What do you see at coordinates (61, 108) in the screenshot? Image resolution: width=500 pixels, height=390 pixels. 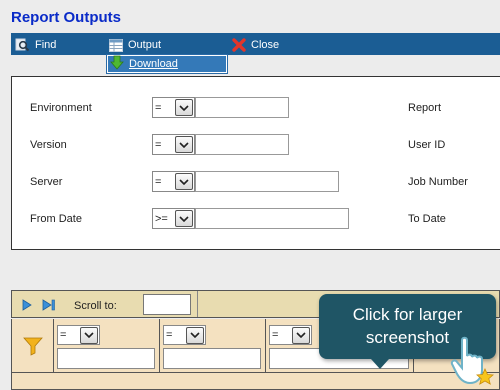 I see `environment-label: Environment` at bounding box center [61, 108].